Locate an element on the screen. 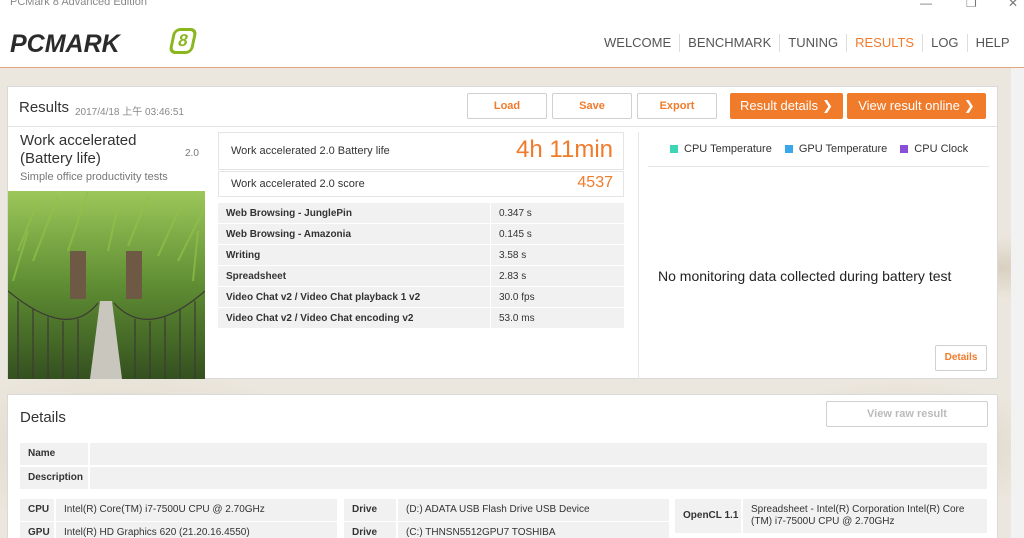 This screenshot has height=538, width=1024. subscore-name: Spreadsheet is located at coordinates (354, 276).